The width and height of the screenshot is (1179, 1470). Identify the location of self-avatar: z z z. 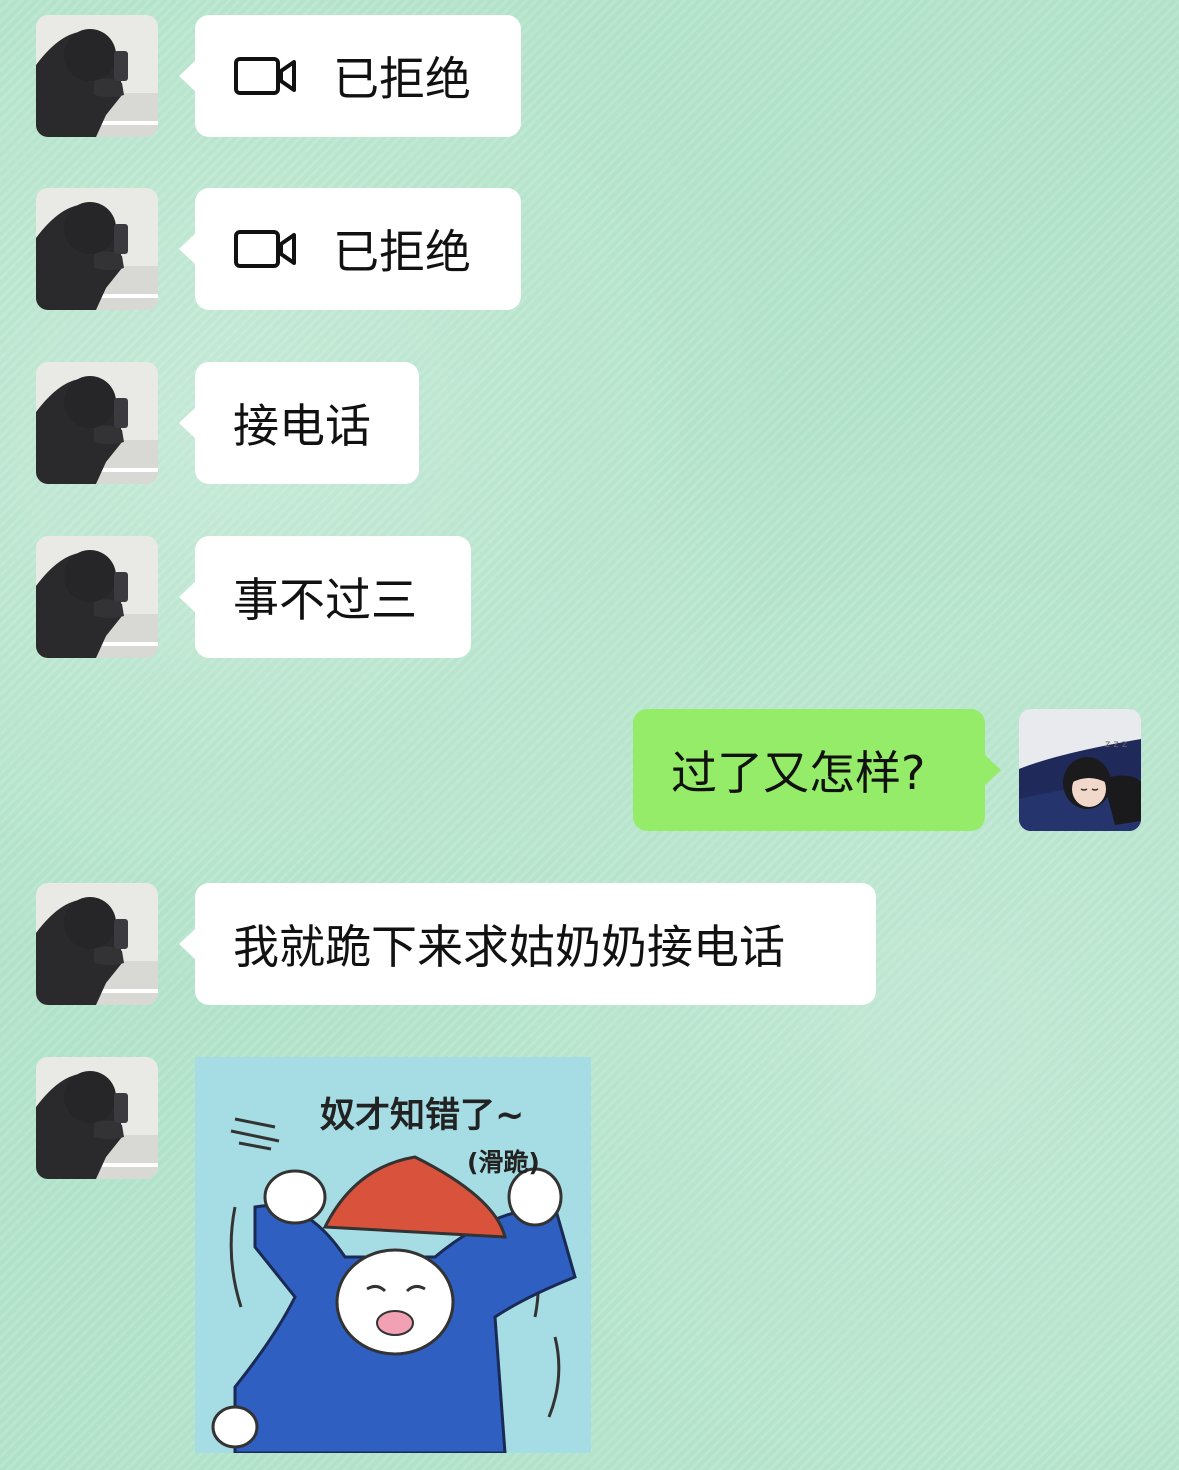
(1080, 770).